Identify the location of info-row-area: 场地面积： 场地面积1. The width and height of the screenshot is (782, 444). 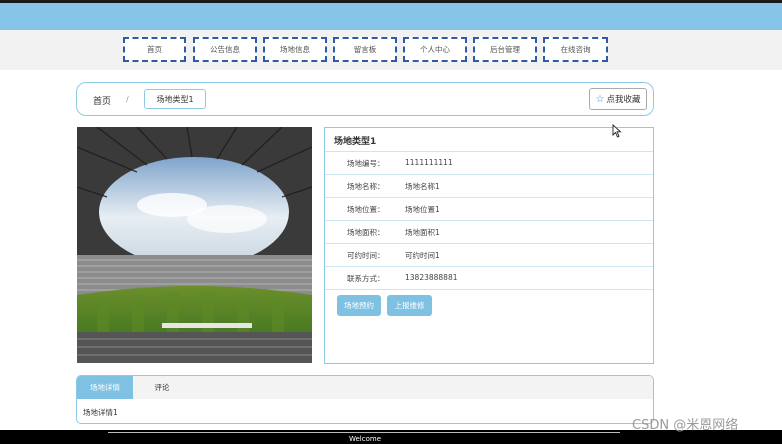
(489, 231).